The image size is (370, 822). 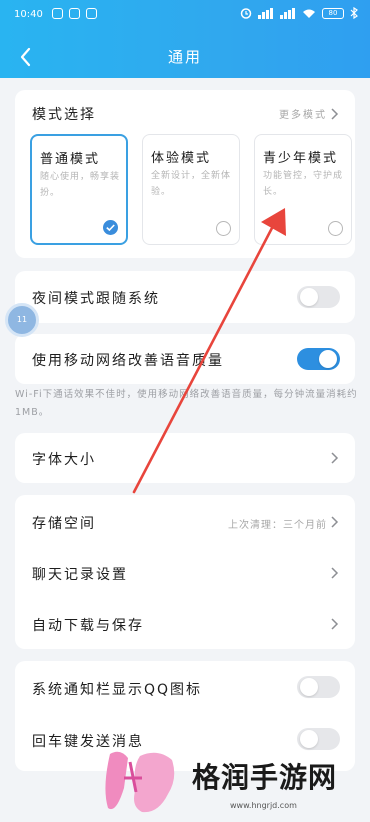 What do you see at coordinates (185, 16) in the screenshot?
I see `status-bar: 10:40 80` at bounding box center [185, 16].